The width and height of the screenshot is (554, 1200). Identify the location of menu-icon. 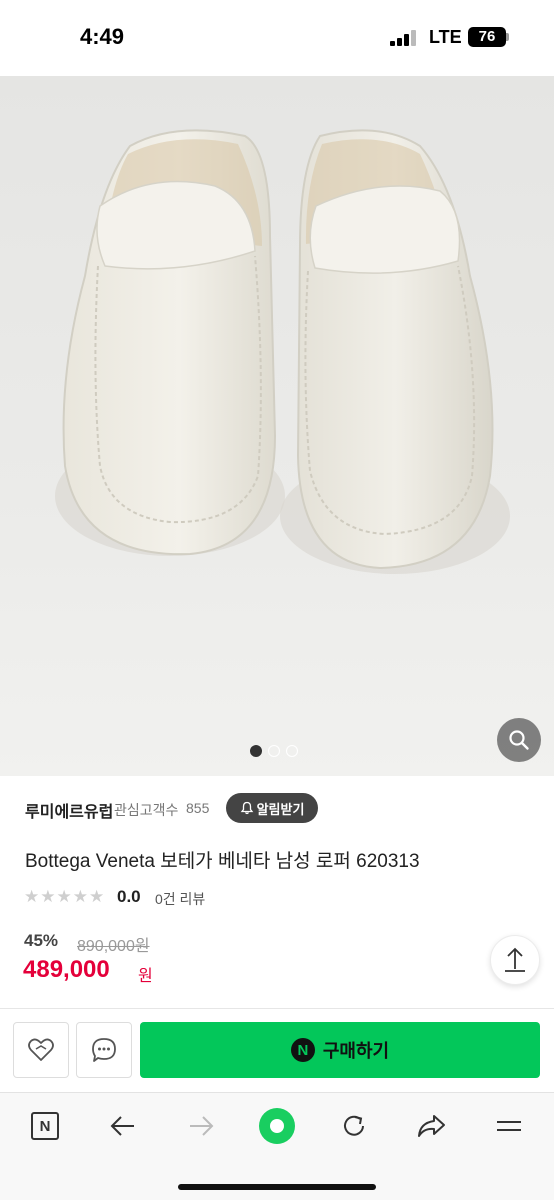
(509, 1126).